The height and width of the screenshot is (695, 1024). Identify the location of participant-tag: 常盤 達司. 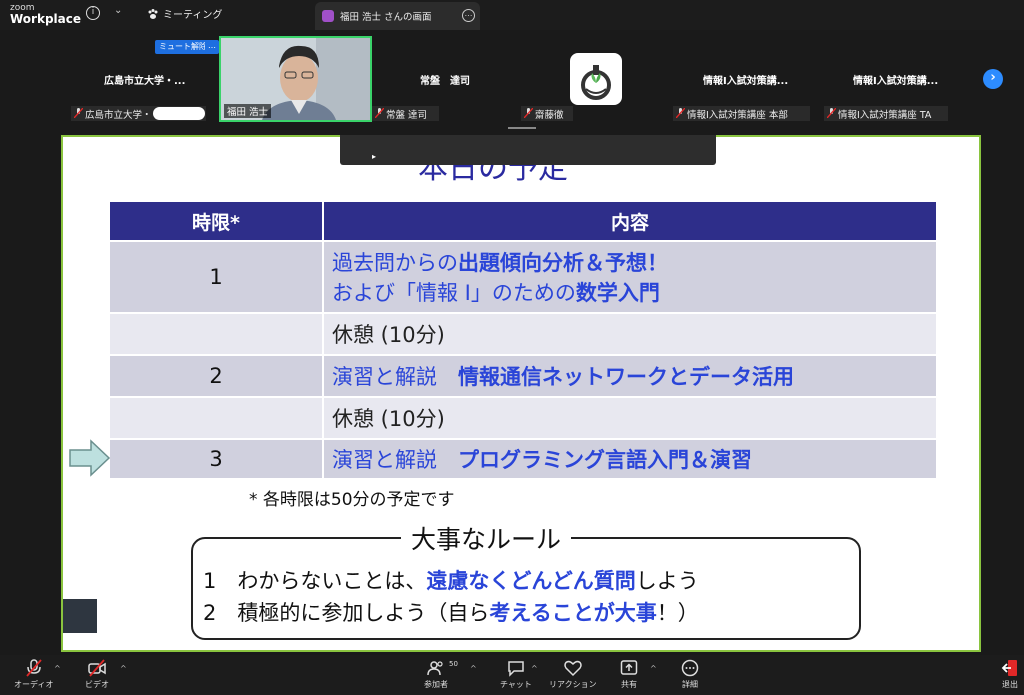
(405, 113).